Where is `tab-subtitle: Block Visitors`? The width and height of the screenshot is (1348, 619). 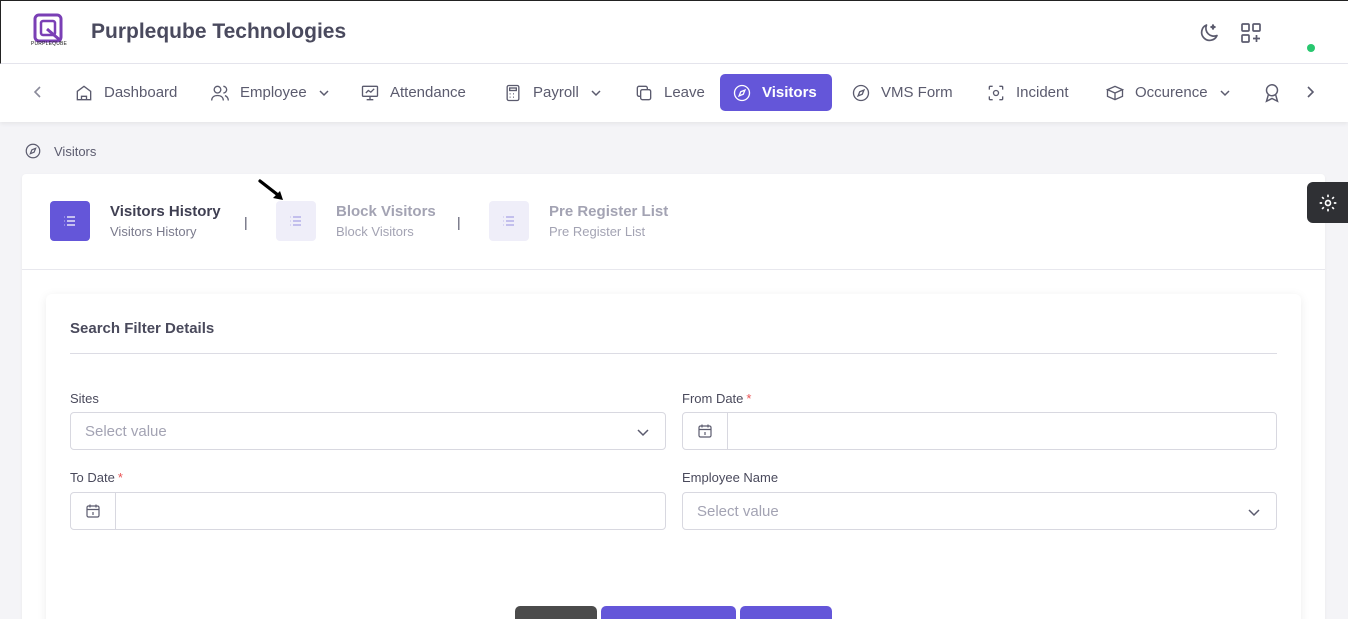 tab-subtitle: Block Visitors is located at coordinates (375, 231).